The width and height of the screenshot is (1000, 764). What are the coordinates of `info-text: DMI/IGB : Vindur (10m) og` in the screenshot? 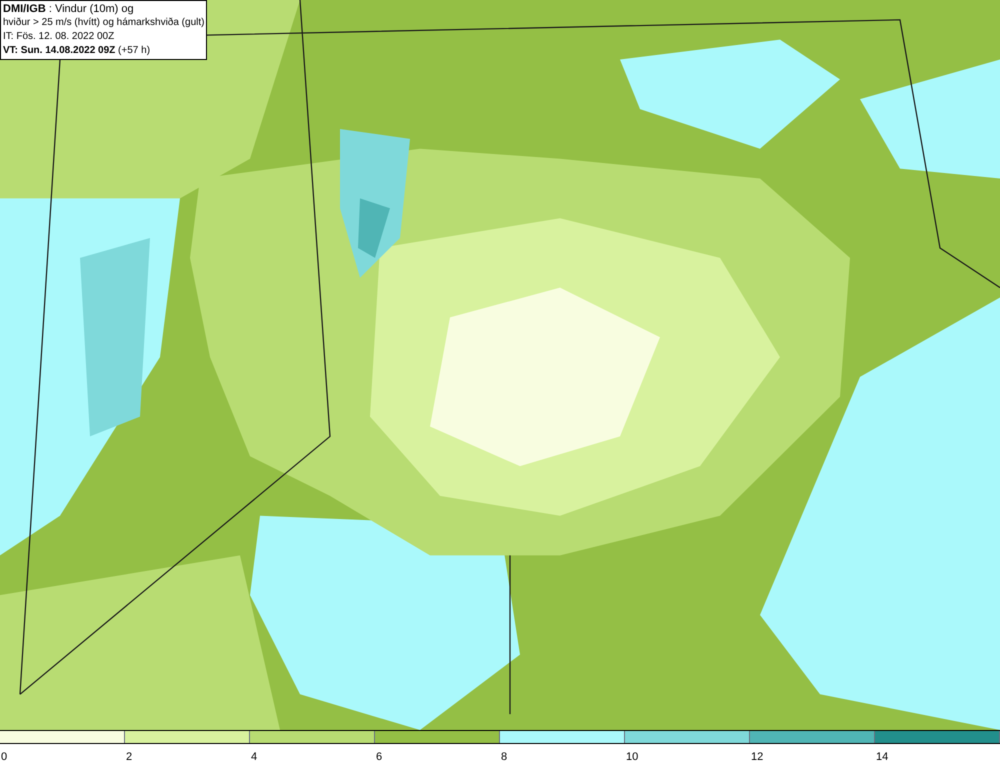 It's located at (69, 9).